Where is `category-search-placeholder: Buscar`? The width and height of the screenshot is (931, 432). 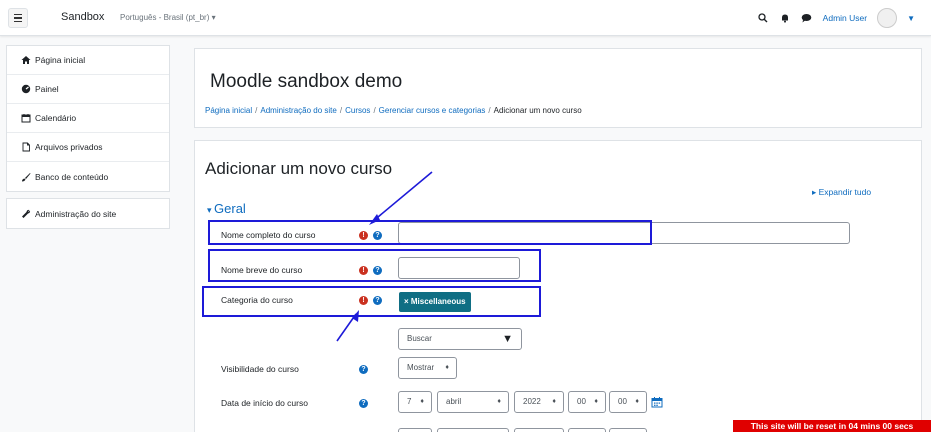
category-search-placeholder: Buscar is located at coordinates (419, 338).